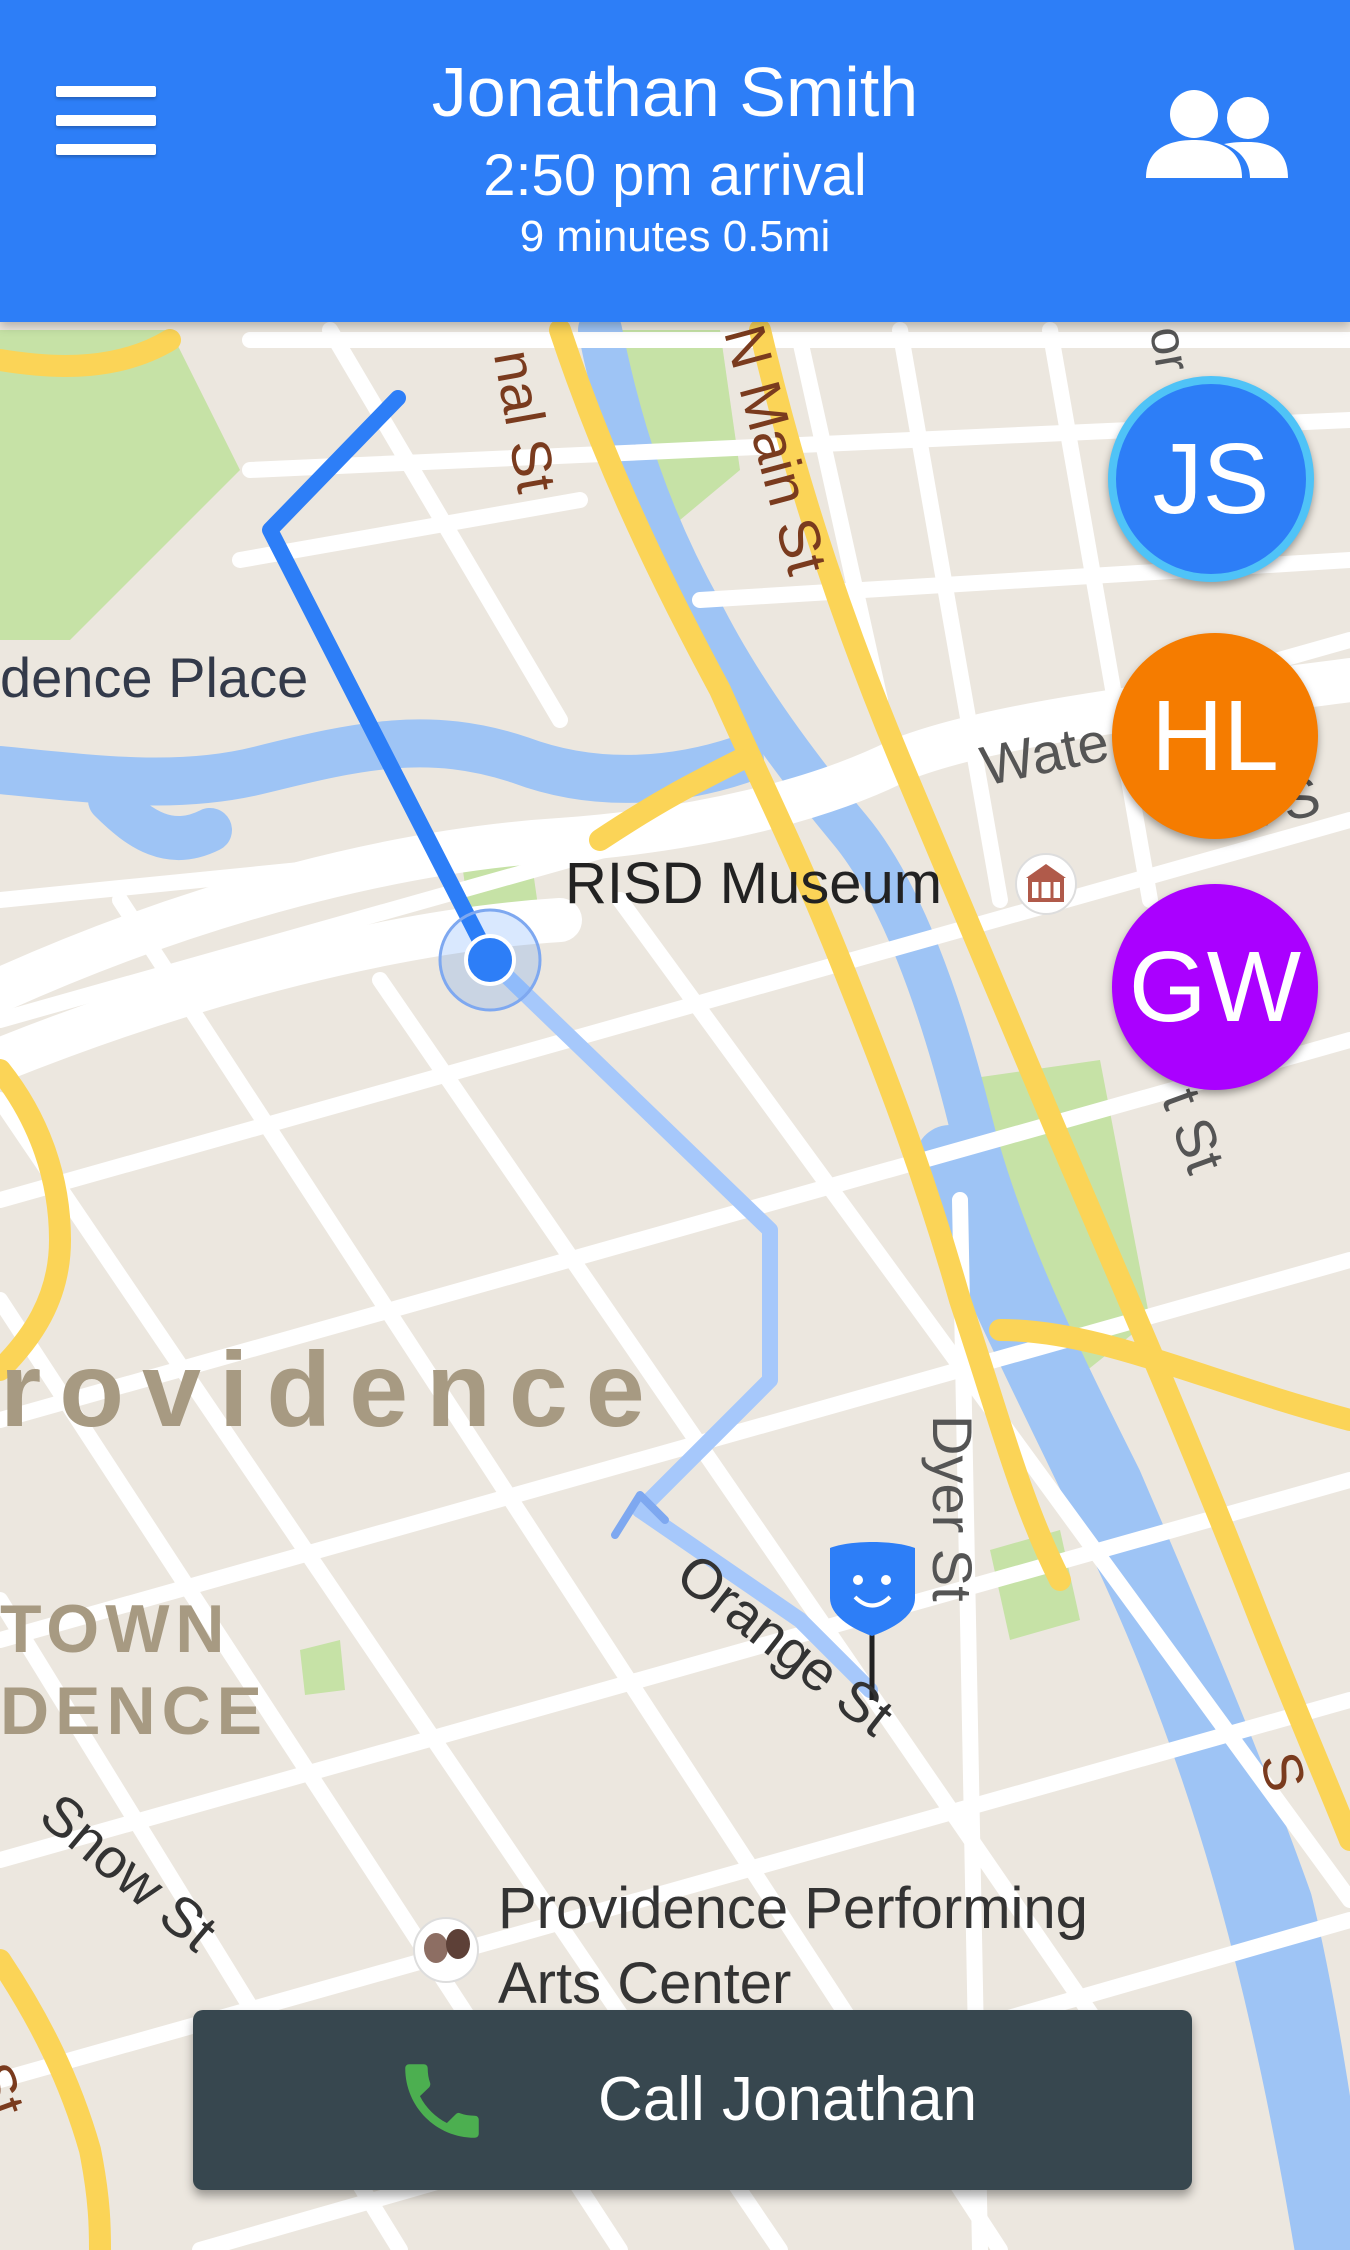  What do you see at coordinates (446, 1950) in the screenshot?
I see `theater-masks-icon` at bounding box center [446, 1950].